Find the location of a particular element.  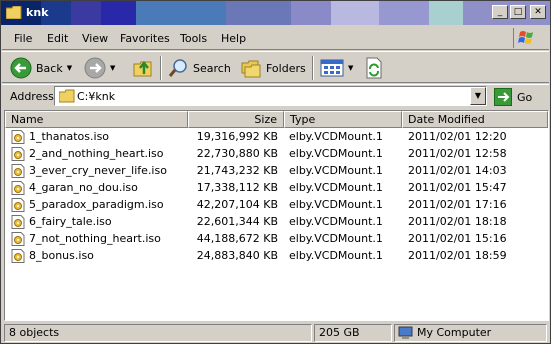

file-size: 21,743,232 KB is located at coordinates (237, 170).